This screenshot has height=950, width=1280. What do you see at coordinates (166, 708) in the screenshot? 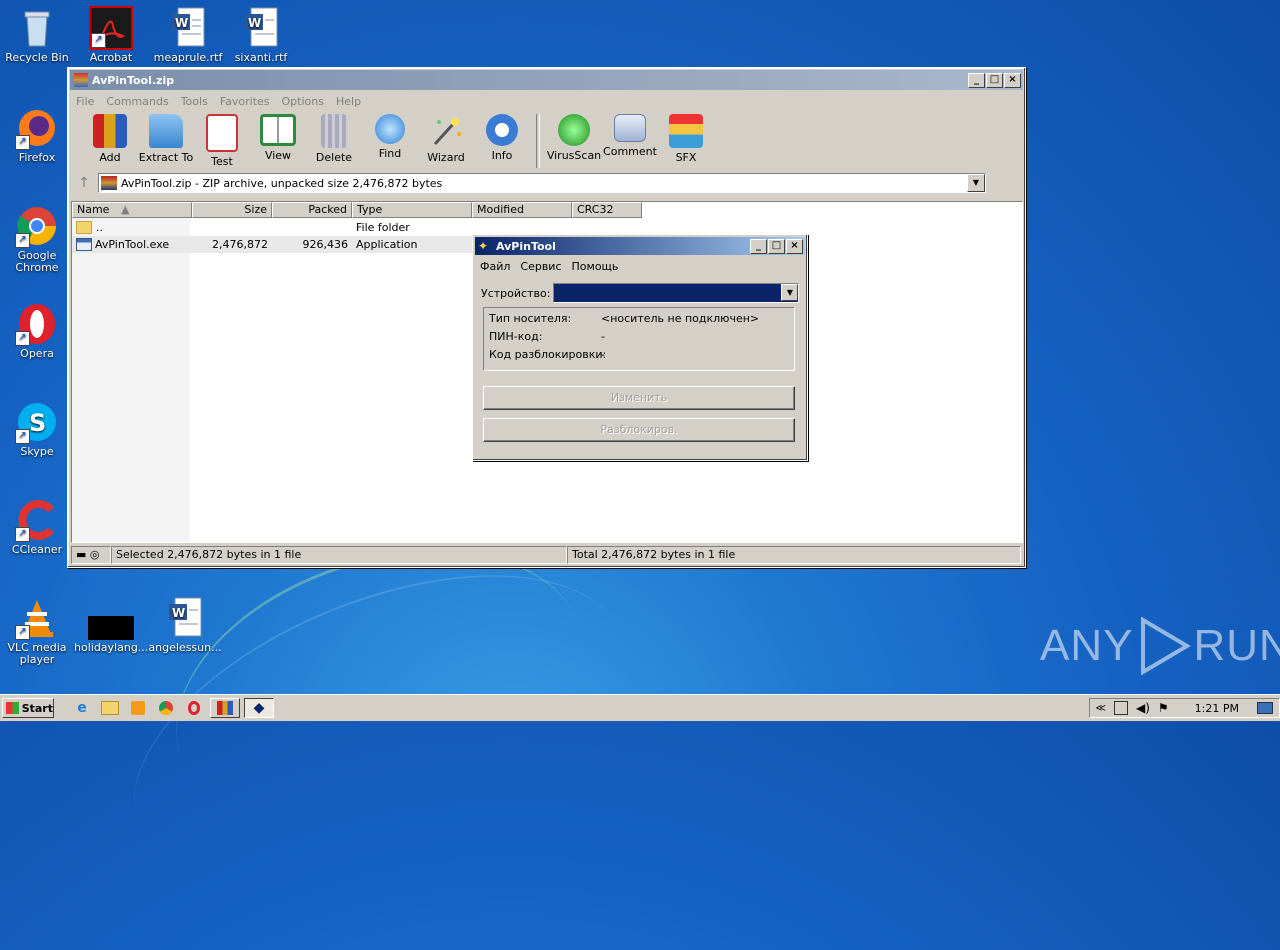
I see `chrome-taskbar-icon` at bounding box center [166, 708].